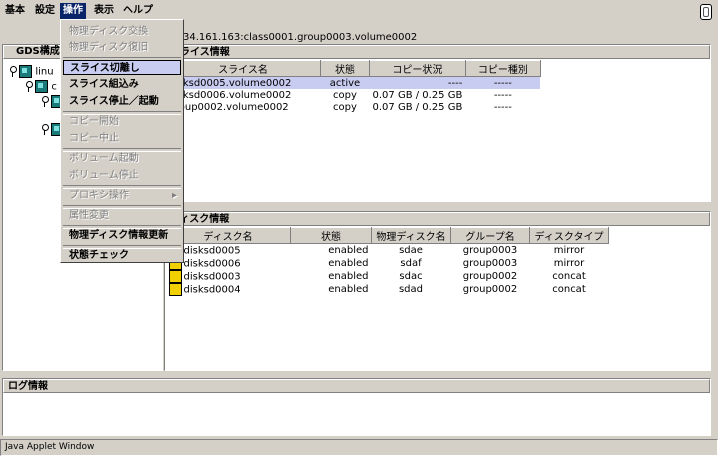 This screenshot has width=718, height=456. Describe the element at coordinates (99, 195) in the screenshot. I see `menu-item-proxy-label: プロキシ操作` at that location.